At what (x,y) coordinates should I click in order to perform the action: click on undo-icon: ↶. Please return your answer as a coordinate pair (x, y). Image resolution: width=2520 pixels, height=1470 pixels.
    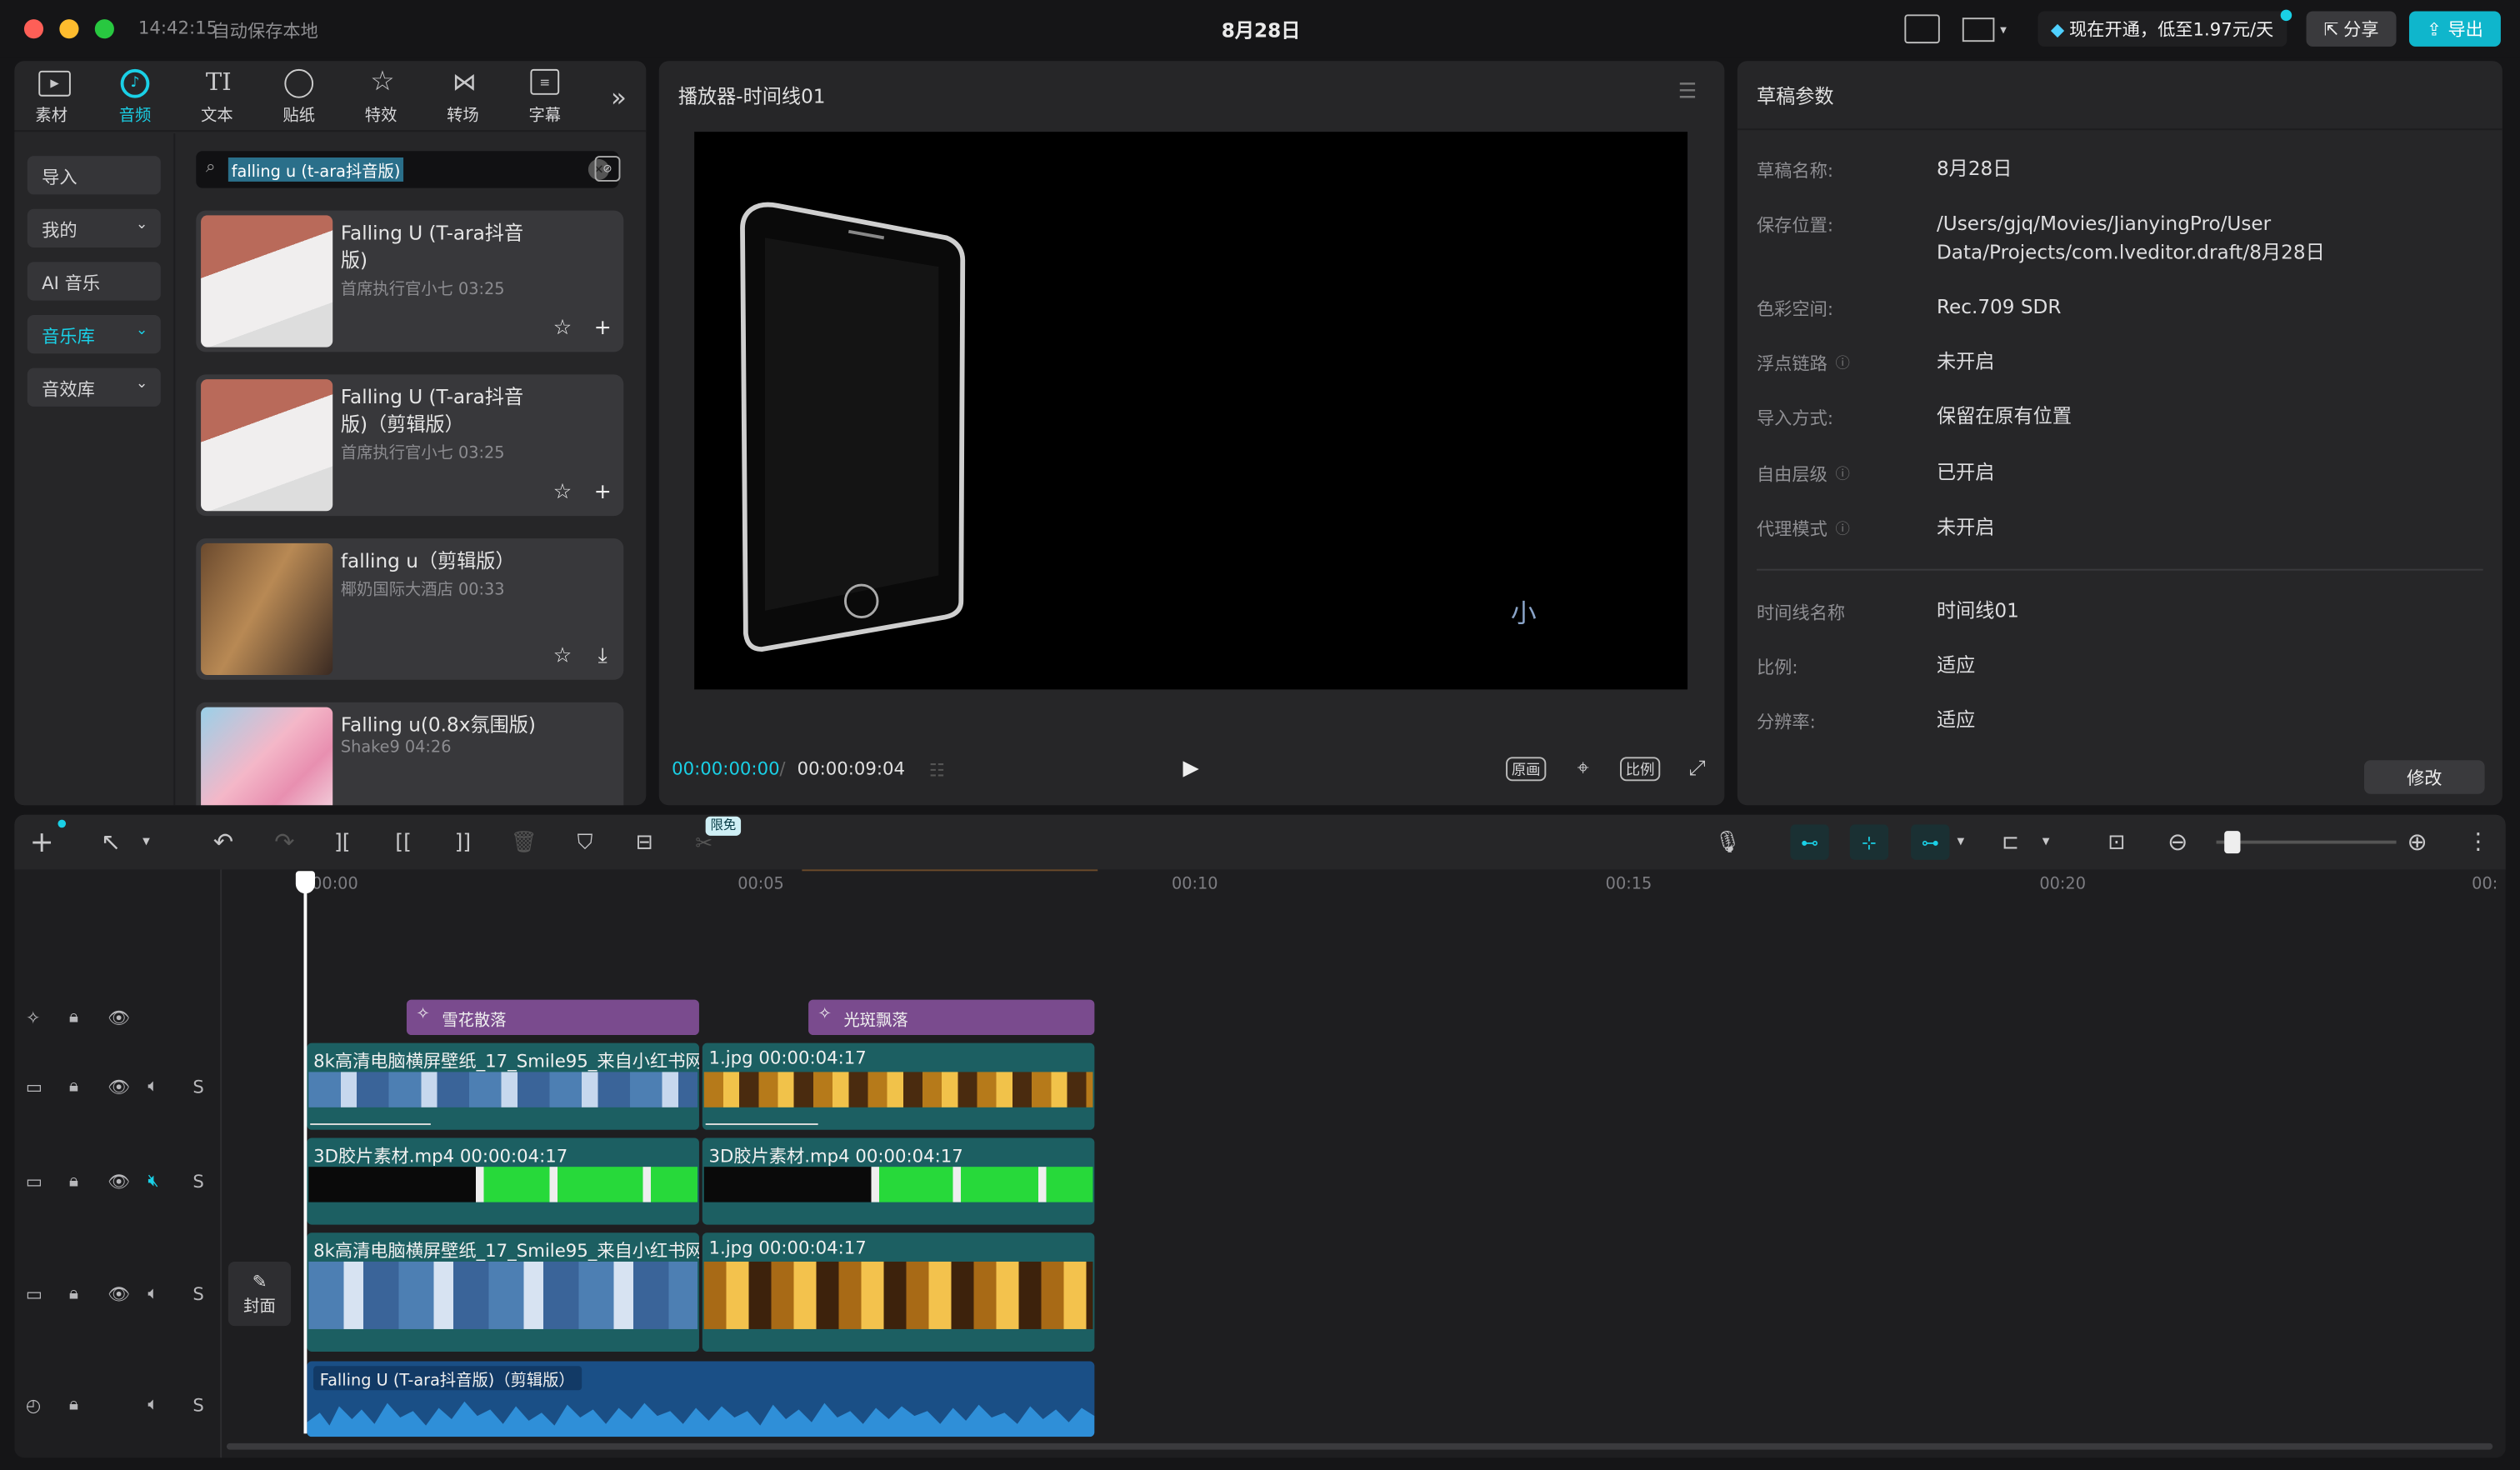
    Looking at the image, I should click on (223, 842).